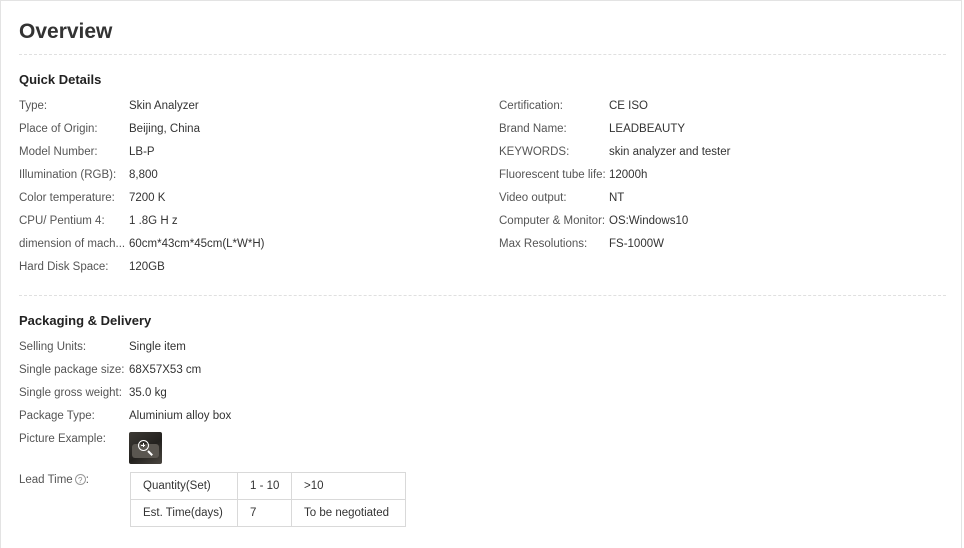 This screenshot has width=964, height=548. What do you see at coordinates (157, 347) in the screenshot?
I see `detail-value: Single item` at bounding box center [157, 347].